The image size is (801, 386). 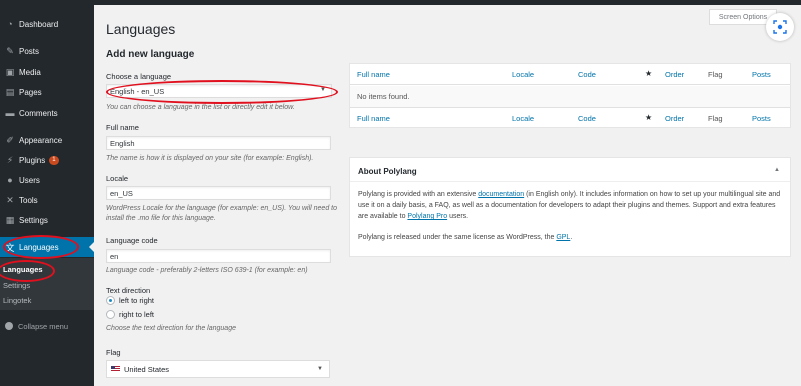 I want to click on text-direction-label: Text direction, so click(x=128, y=290).